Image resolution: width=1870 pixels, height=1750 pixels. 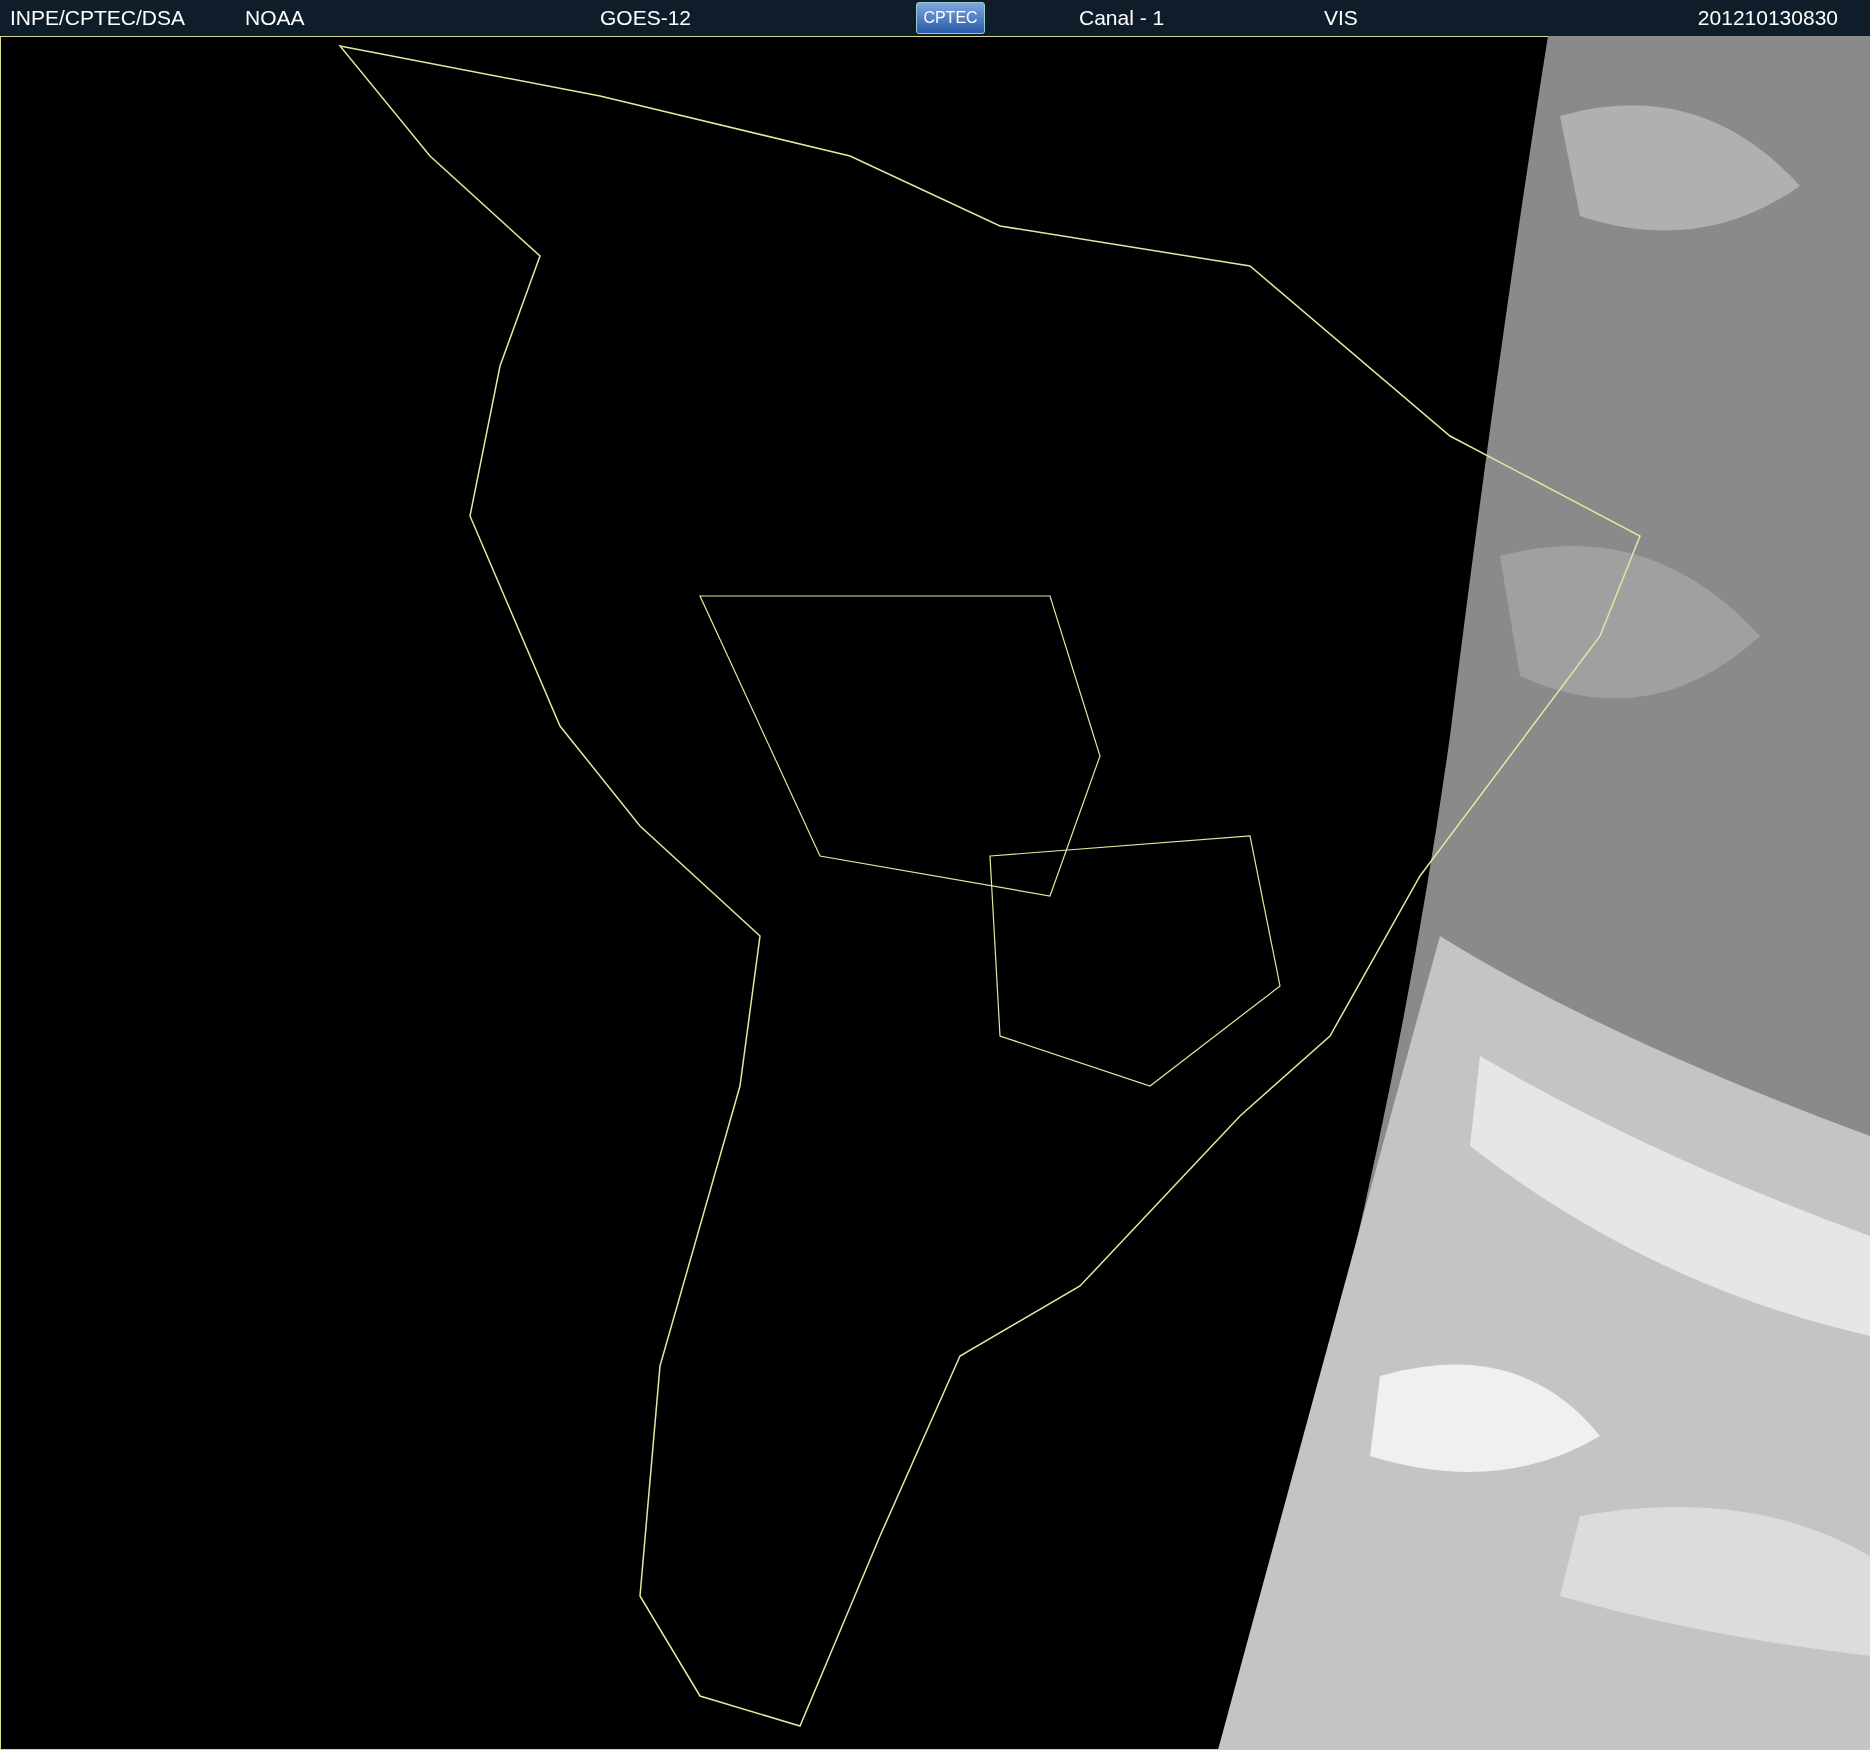 I want to click on logo: CPTEC, so click(x=950, y=18).